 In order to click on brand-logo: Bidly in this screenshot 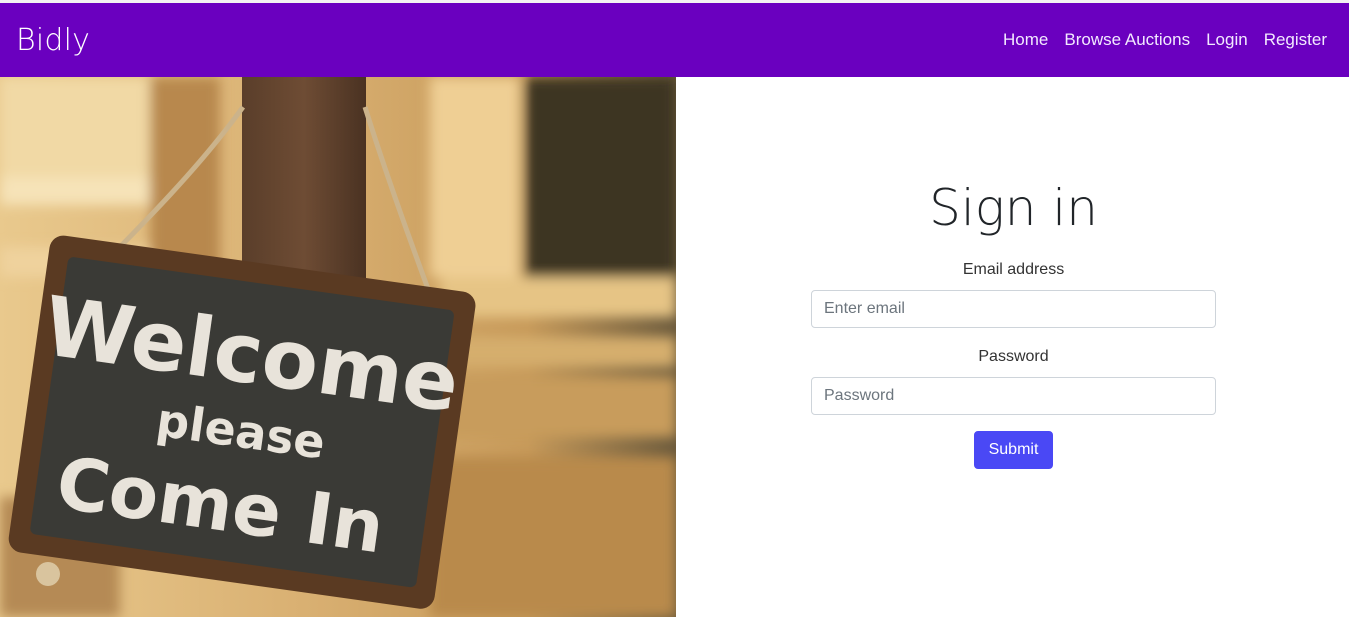, I will do `click(53, 40)`.